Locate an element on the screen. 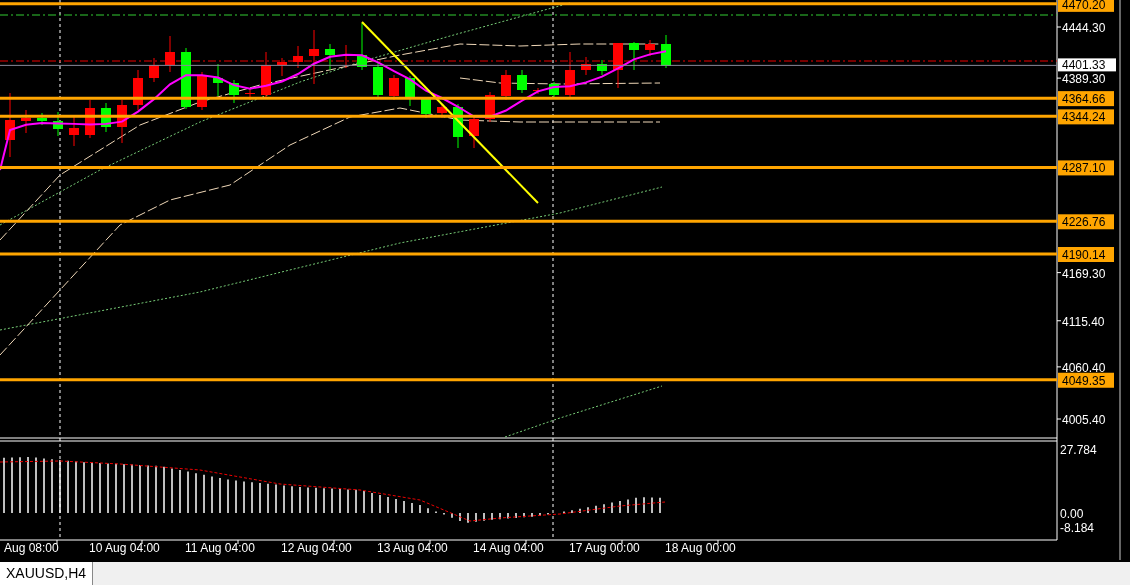 This screenshot has width=1130, height=585. price-level-label: 4049.35 is located at coordinates (1086, 380).